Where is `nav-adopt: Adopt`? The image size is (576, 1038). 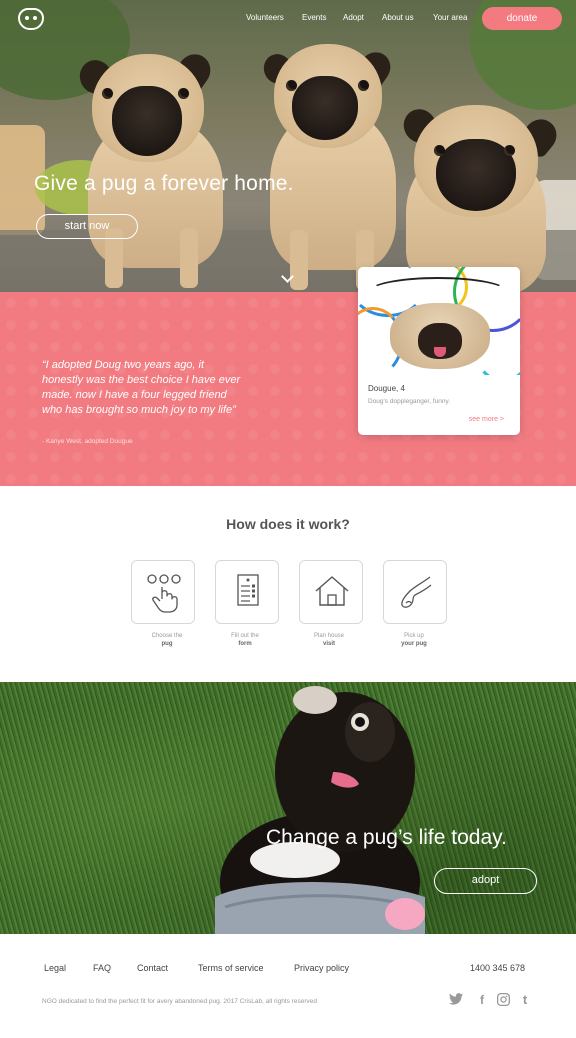 nav-adopt: Adopt is located at coordinates (353, 17).